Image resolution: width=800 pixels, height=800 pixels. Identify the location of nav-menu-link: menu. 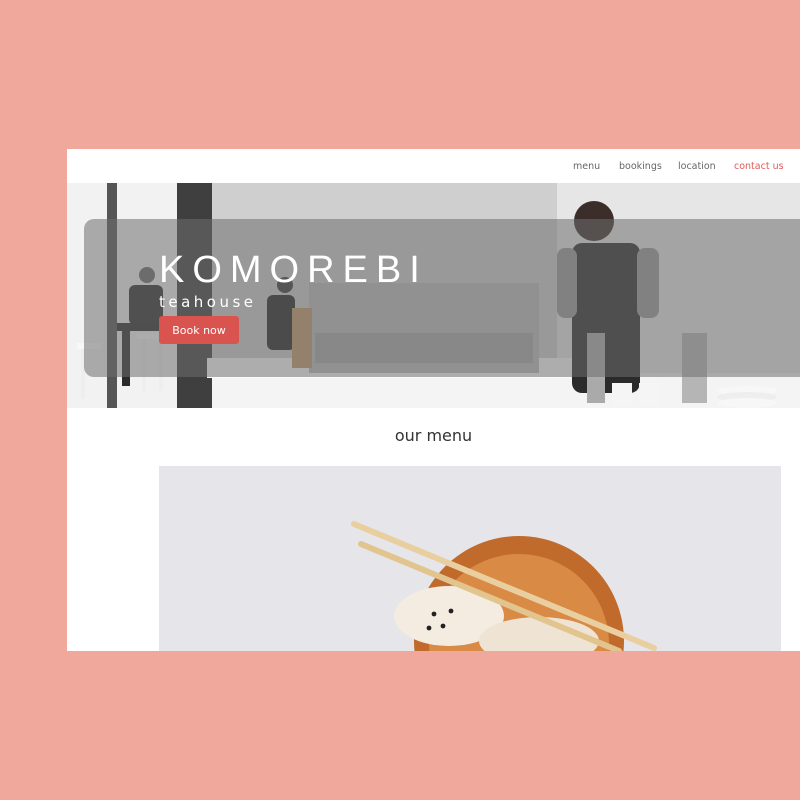
(586, 166).